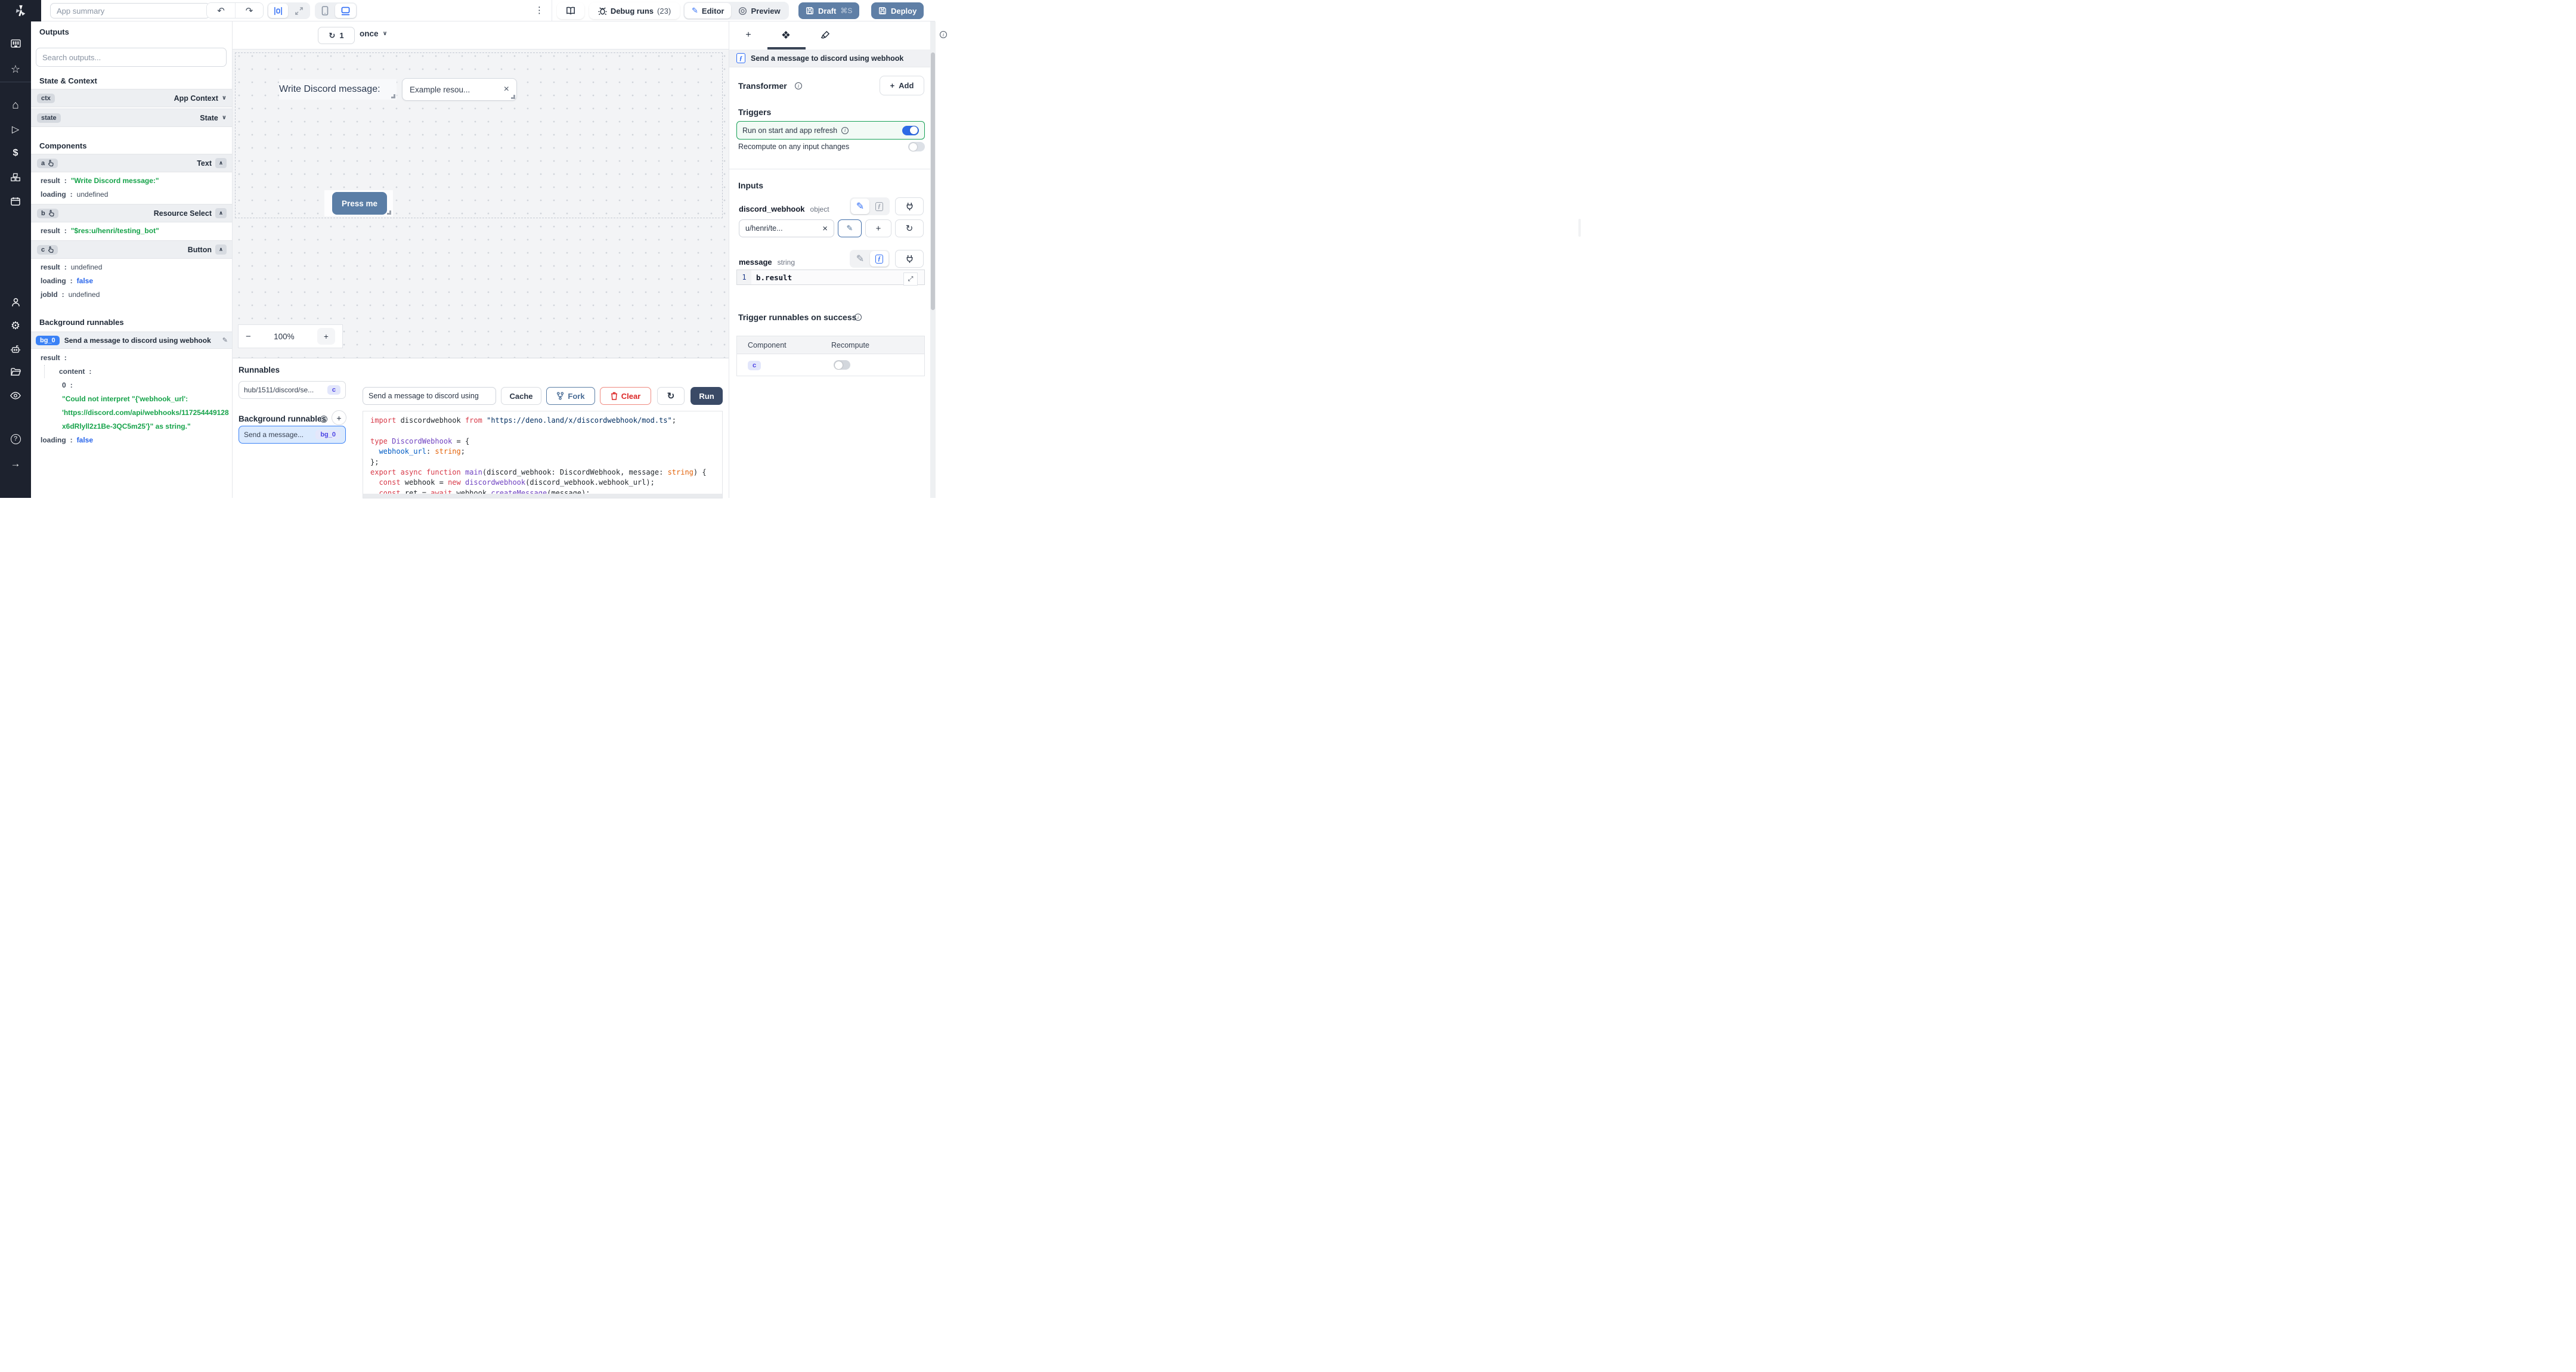  Describe the element at coordinates (842, 365) in the screenshot. I see `recompute-c-toggle` at that location.